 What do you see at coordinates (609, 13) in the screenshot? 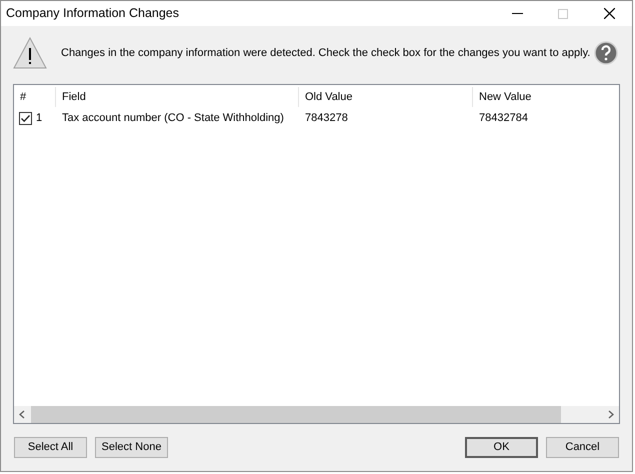
I see `close-icon` at bounding box center [609, 13].